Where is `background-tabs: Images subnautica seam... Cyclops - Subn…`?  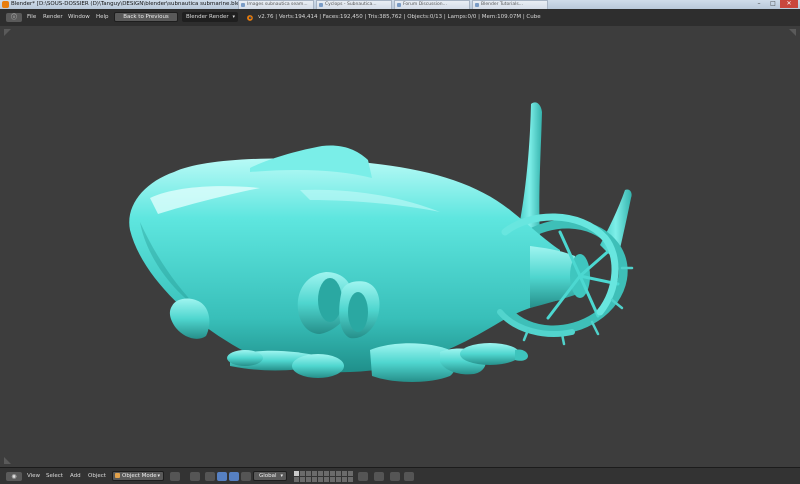 background-tabs: Images subnautica seam... Cyclops - Subn… is located at coordinates (394, 4).